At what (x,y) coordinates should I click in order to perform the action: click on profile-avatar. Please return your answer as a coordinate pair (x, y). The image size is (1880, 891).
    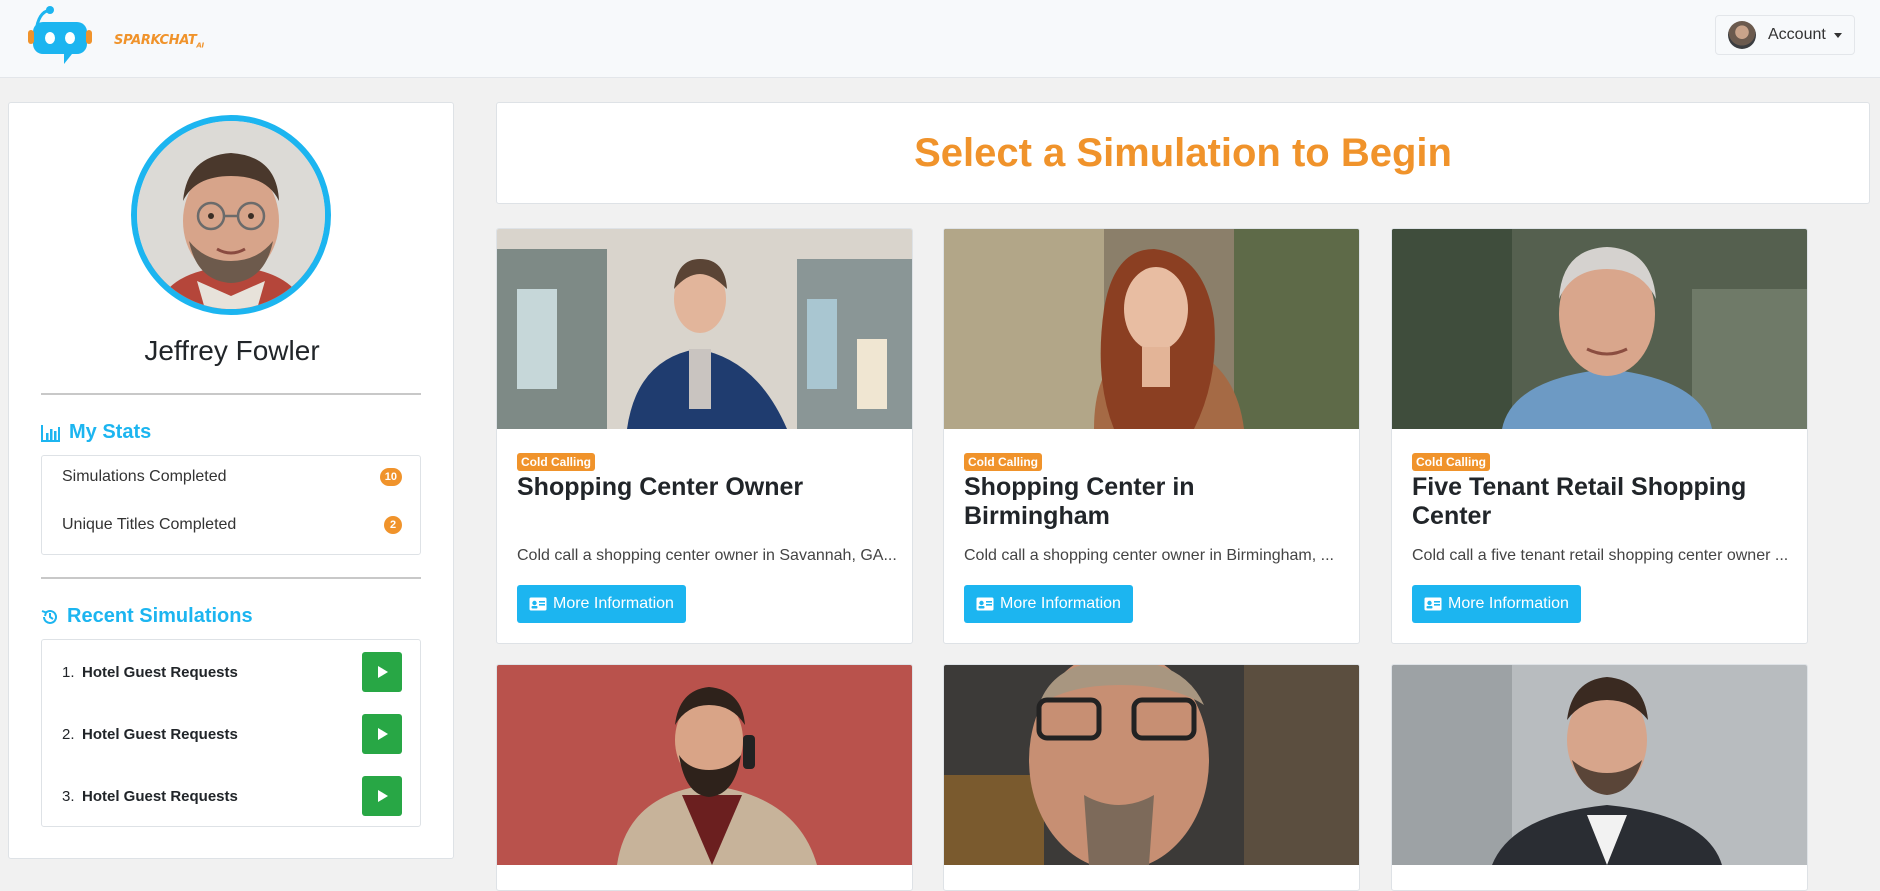
    Looking at the image, I should click on (231, 215).